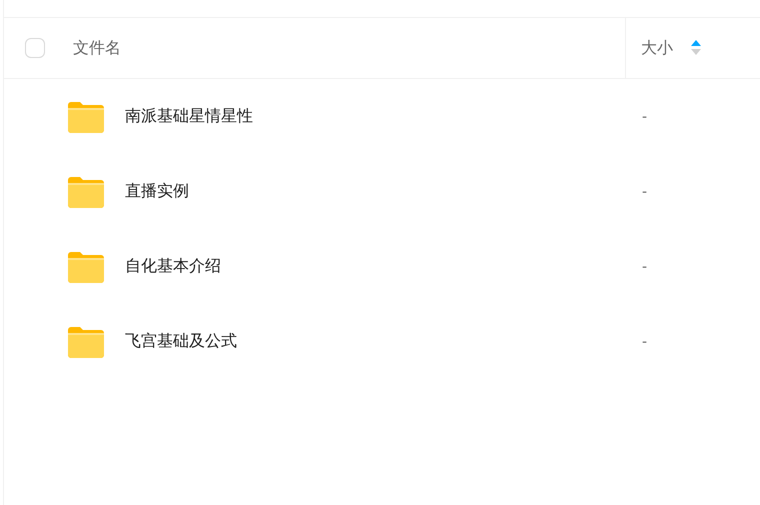  What do you see at coordinates (35, 48) in the screenshot?
I see `select-all-checkbox` at bounding box center [35, 48].